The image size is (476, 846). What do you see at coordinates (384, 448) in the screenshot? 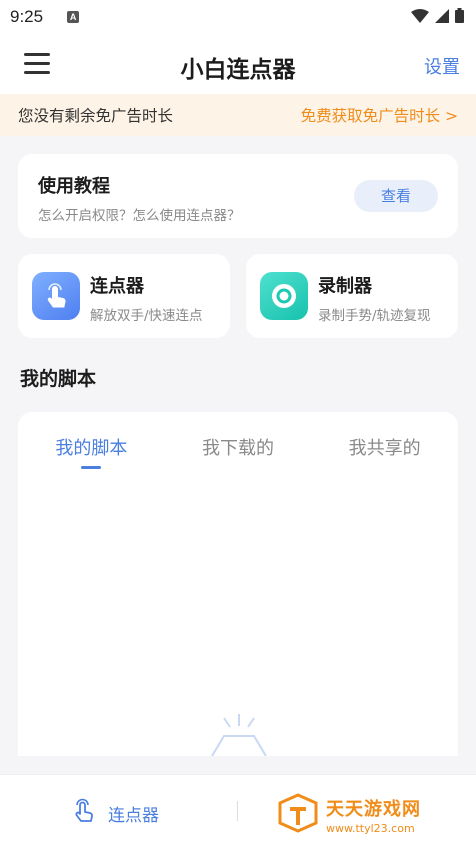
I see `tab-label: 我共享的` at bounding box center [384, 448].